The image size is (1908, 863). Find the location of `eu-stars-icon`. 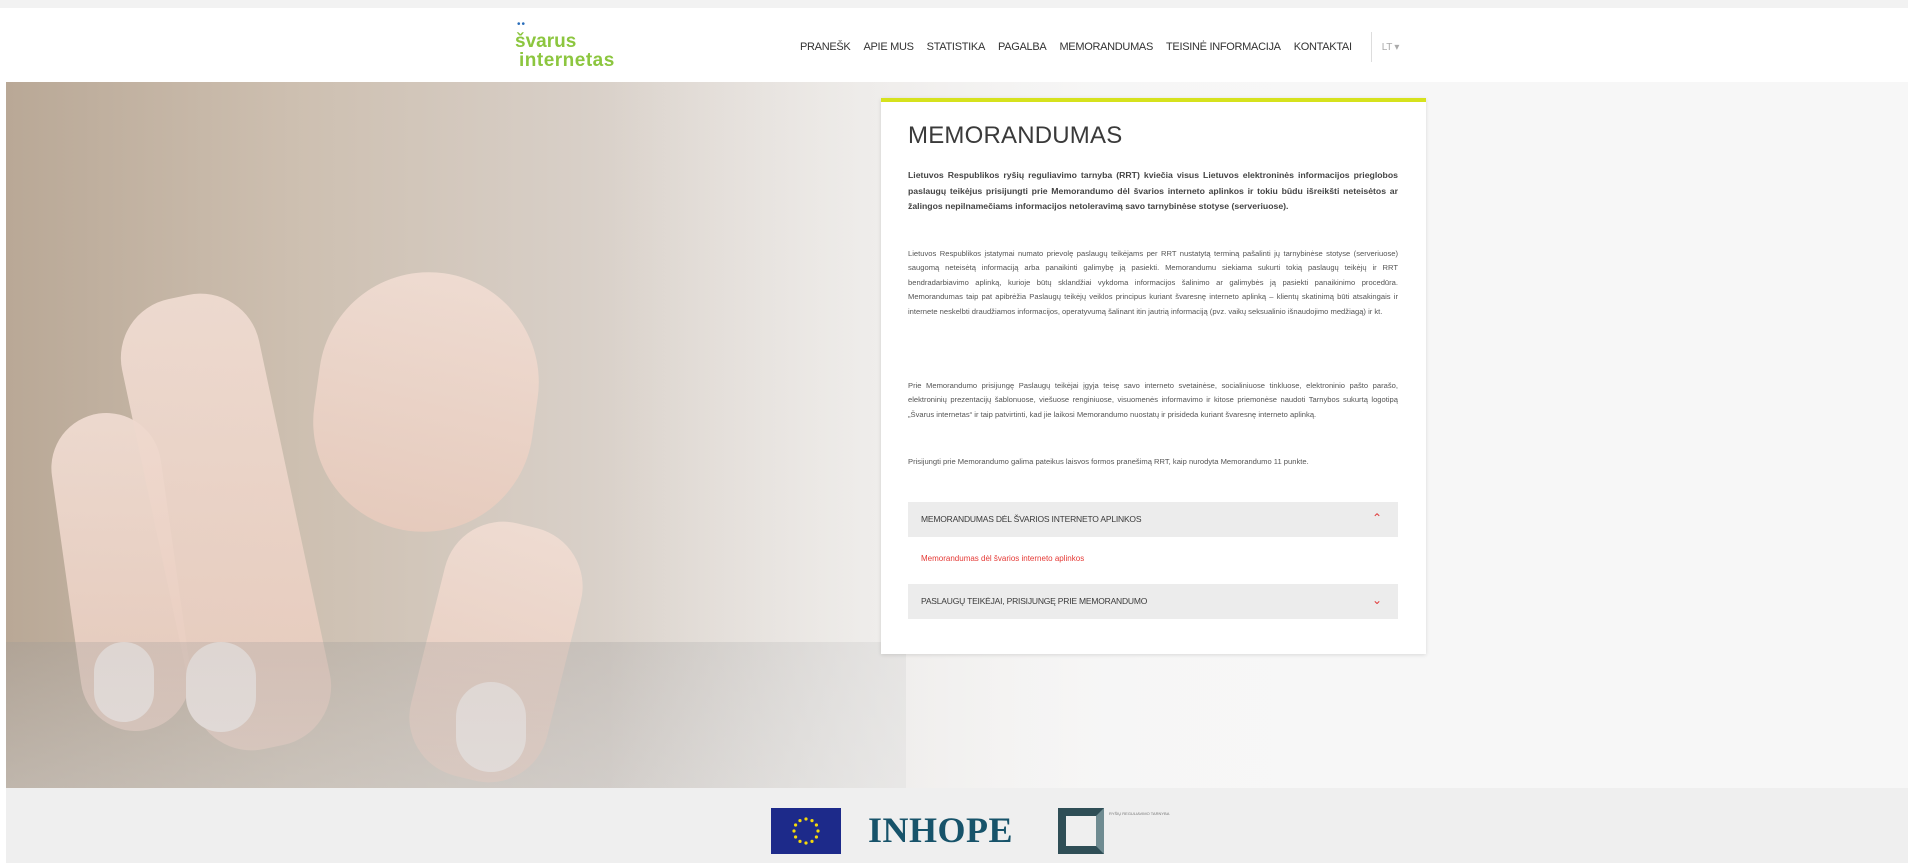

eu-stars-icon is located at coordinates (806, 831).